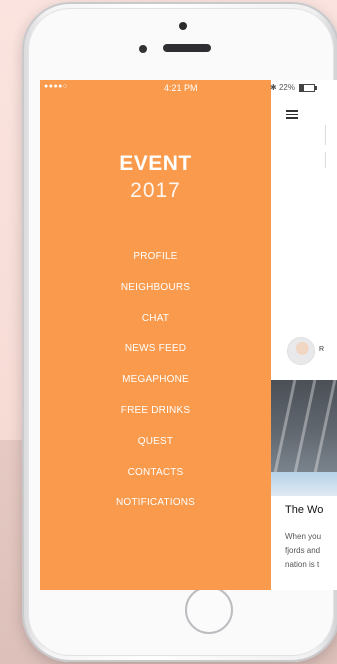 The height and width of the screenshot is (664, 337). Describe the element at coordinates (155, 257) in the screenshot. I see `menu-item-profile: PROFILE` at that location.